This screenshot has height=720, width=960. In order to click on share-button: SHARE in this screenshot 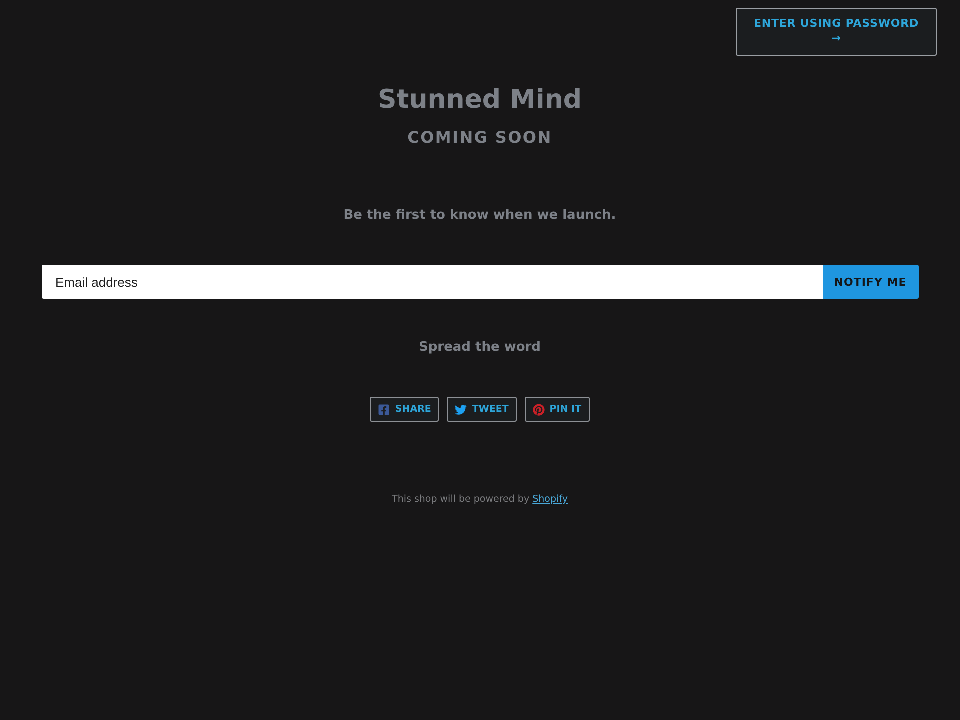, I will do `click(405, 409)`.